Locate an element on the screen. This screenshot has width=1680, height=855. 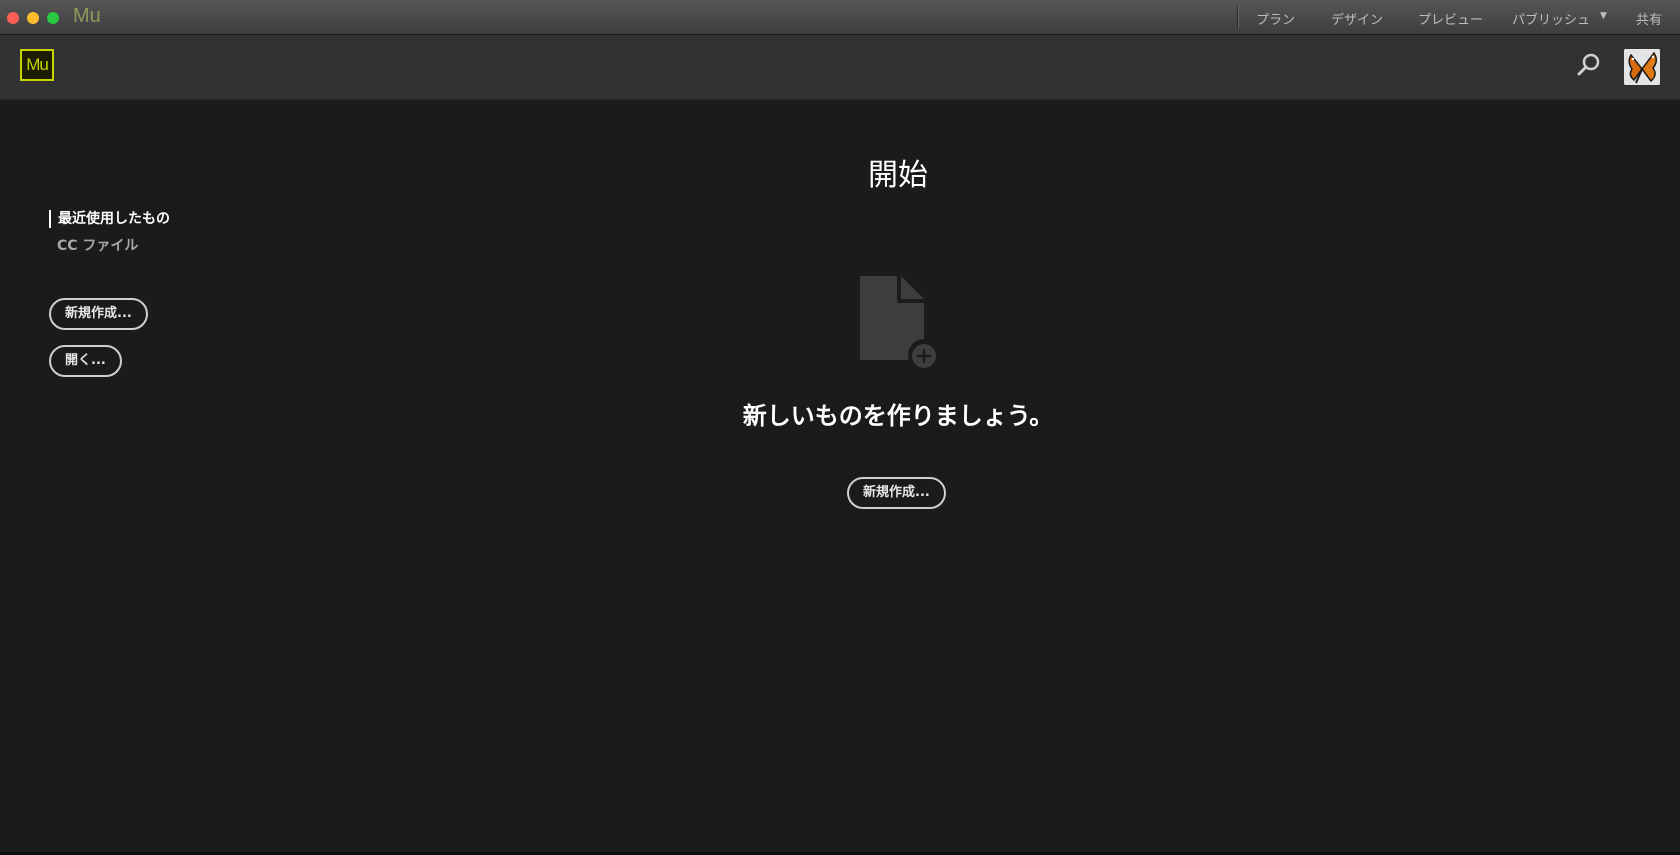
sidebar-item-cc-files: CC ファイル is located at coordinates (97, 245).